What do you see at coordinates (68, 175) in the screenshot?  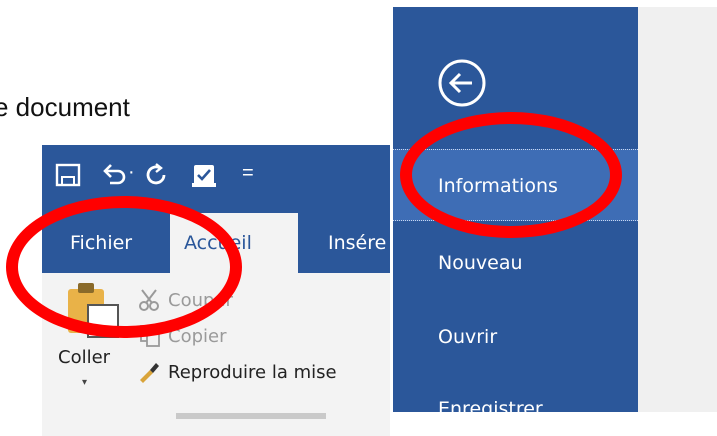 I see `save-icon` at bounding box center [68, 175].